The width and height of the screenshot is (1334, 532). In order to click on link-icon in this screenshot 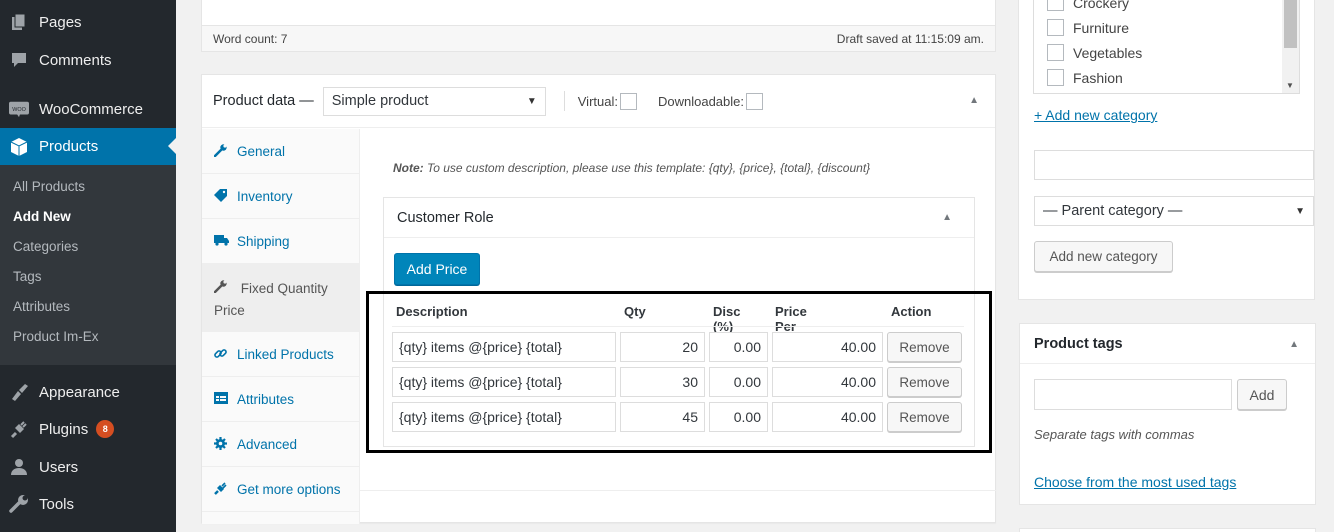, I will do `click(221, 355)`.